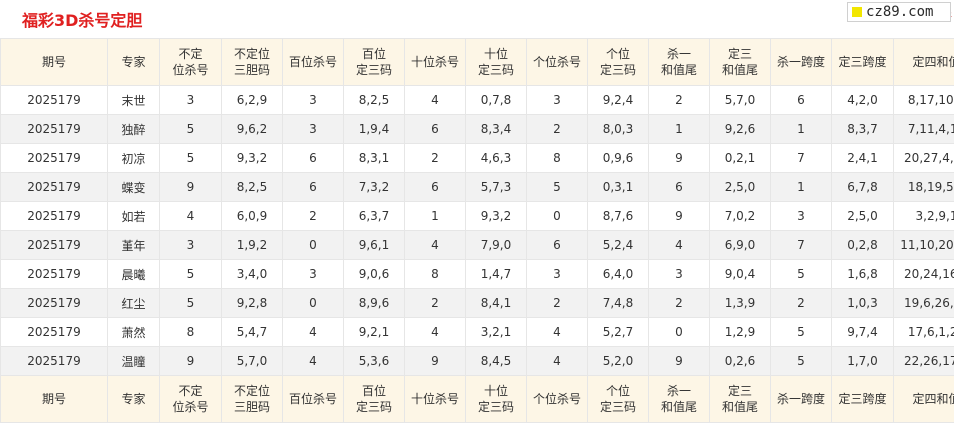  I want to click on table-cell: 7,0,2, so click(740, 216).